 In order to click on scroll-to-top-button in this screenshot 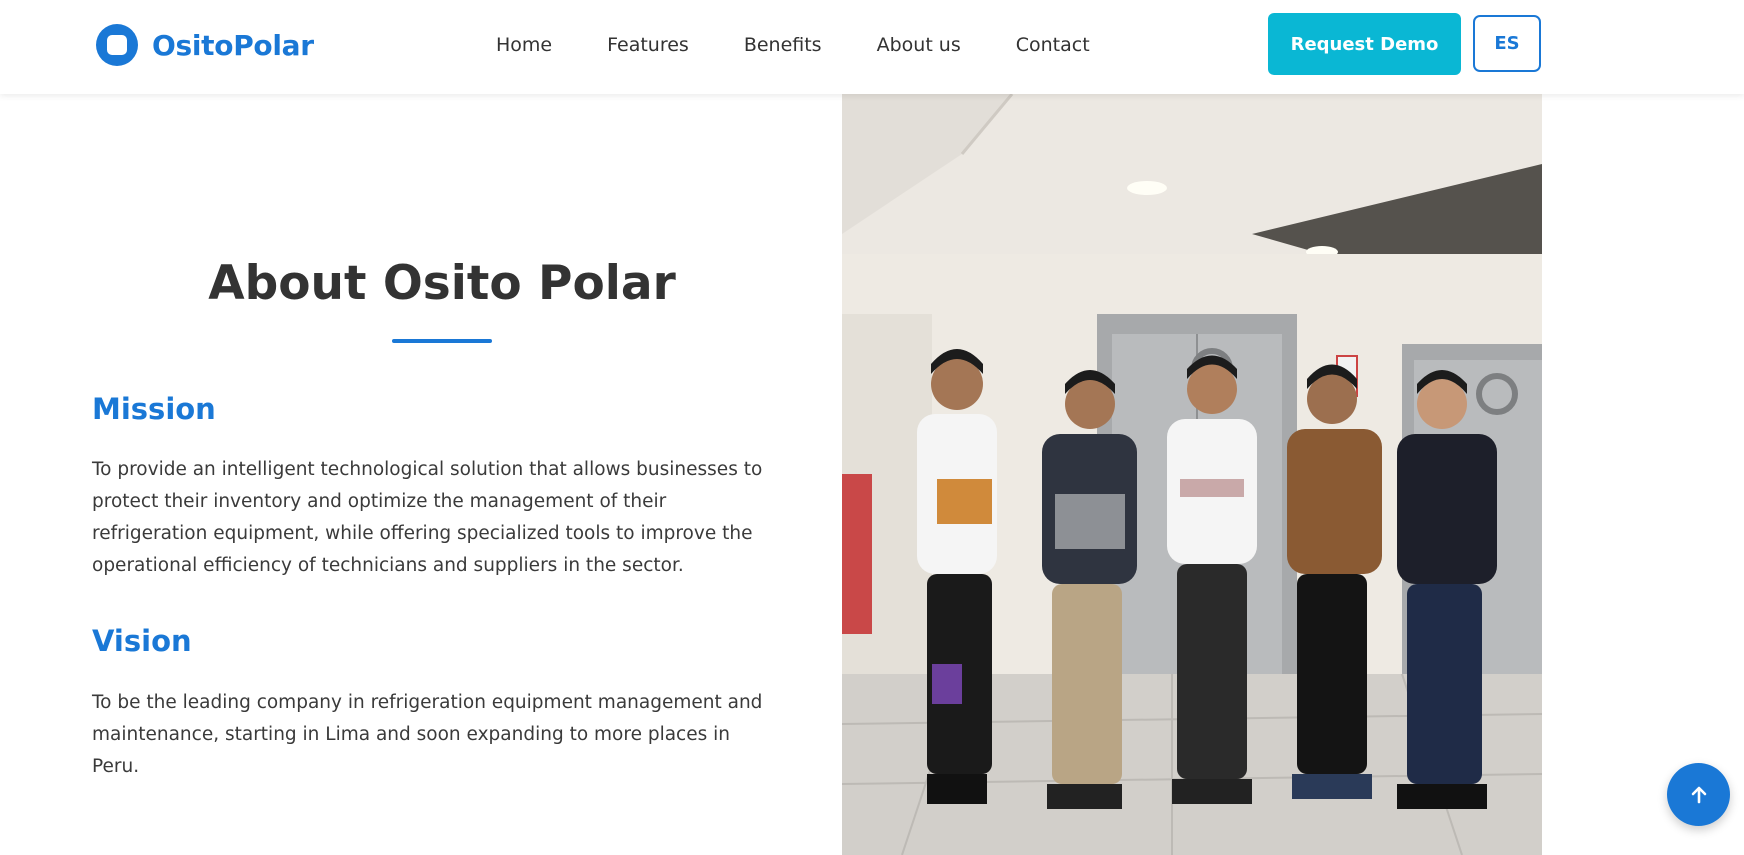, I will do `click(1698, 794)`.